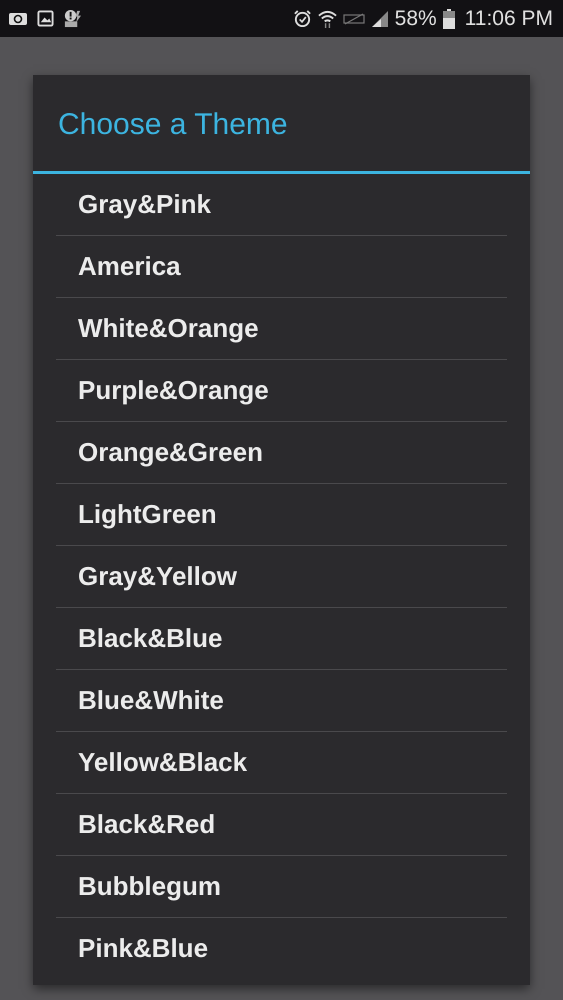 Image resolution: width=563 pixels, height=1000 pixels. Describe the element at coordinates (281, 887) in the screenshot. I see `theme-option: Bubblegum` at that location.